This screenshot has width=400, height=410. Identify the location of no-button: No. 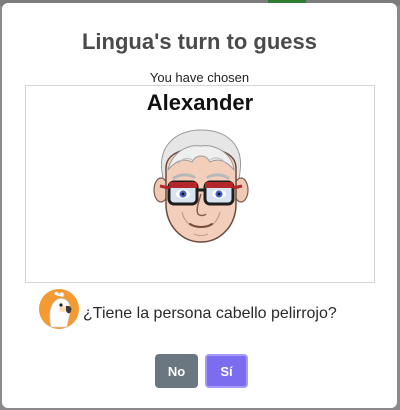
(176, 371).